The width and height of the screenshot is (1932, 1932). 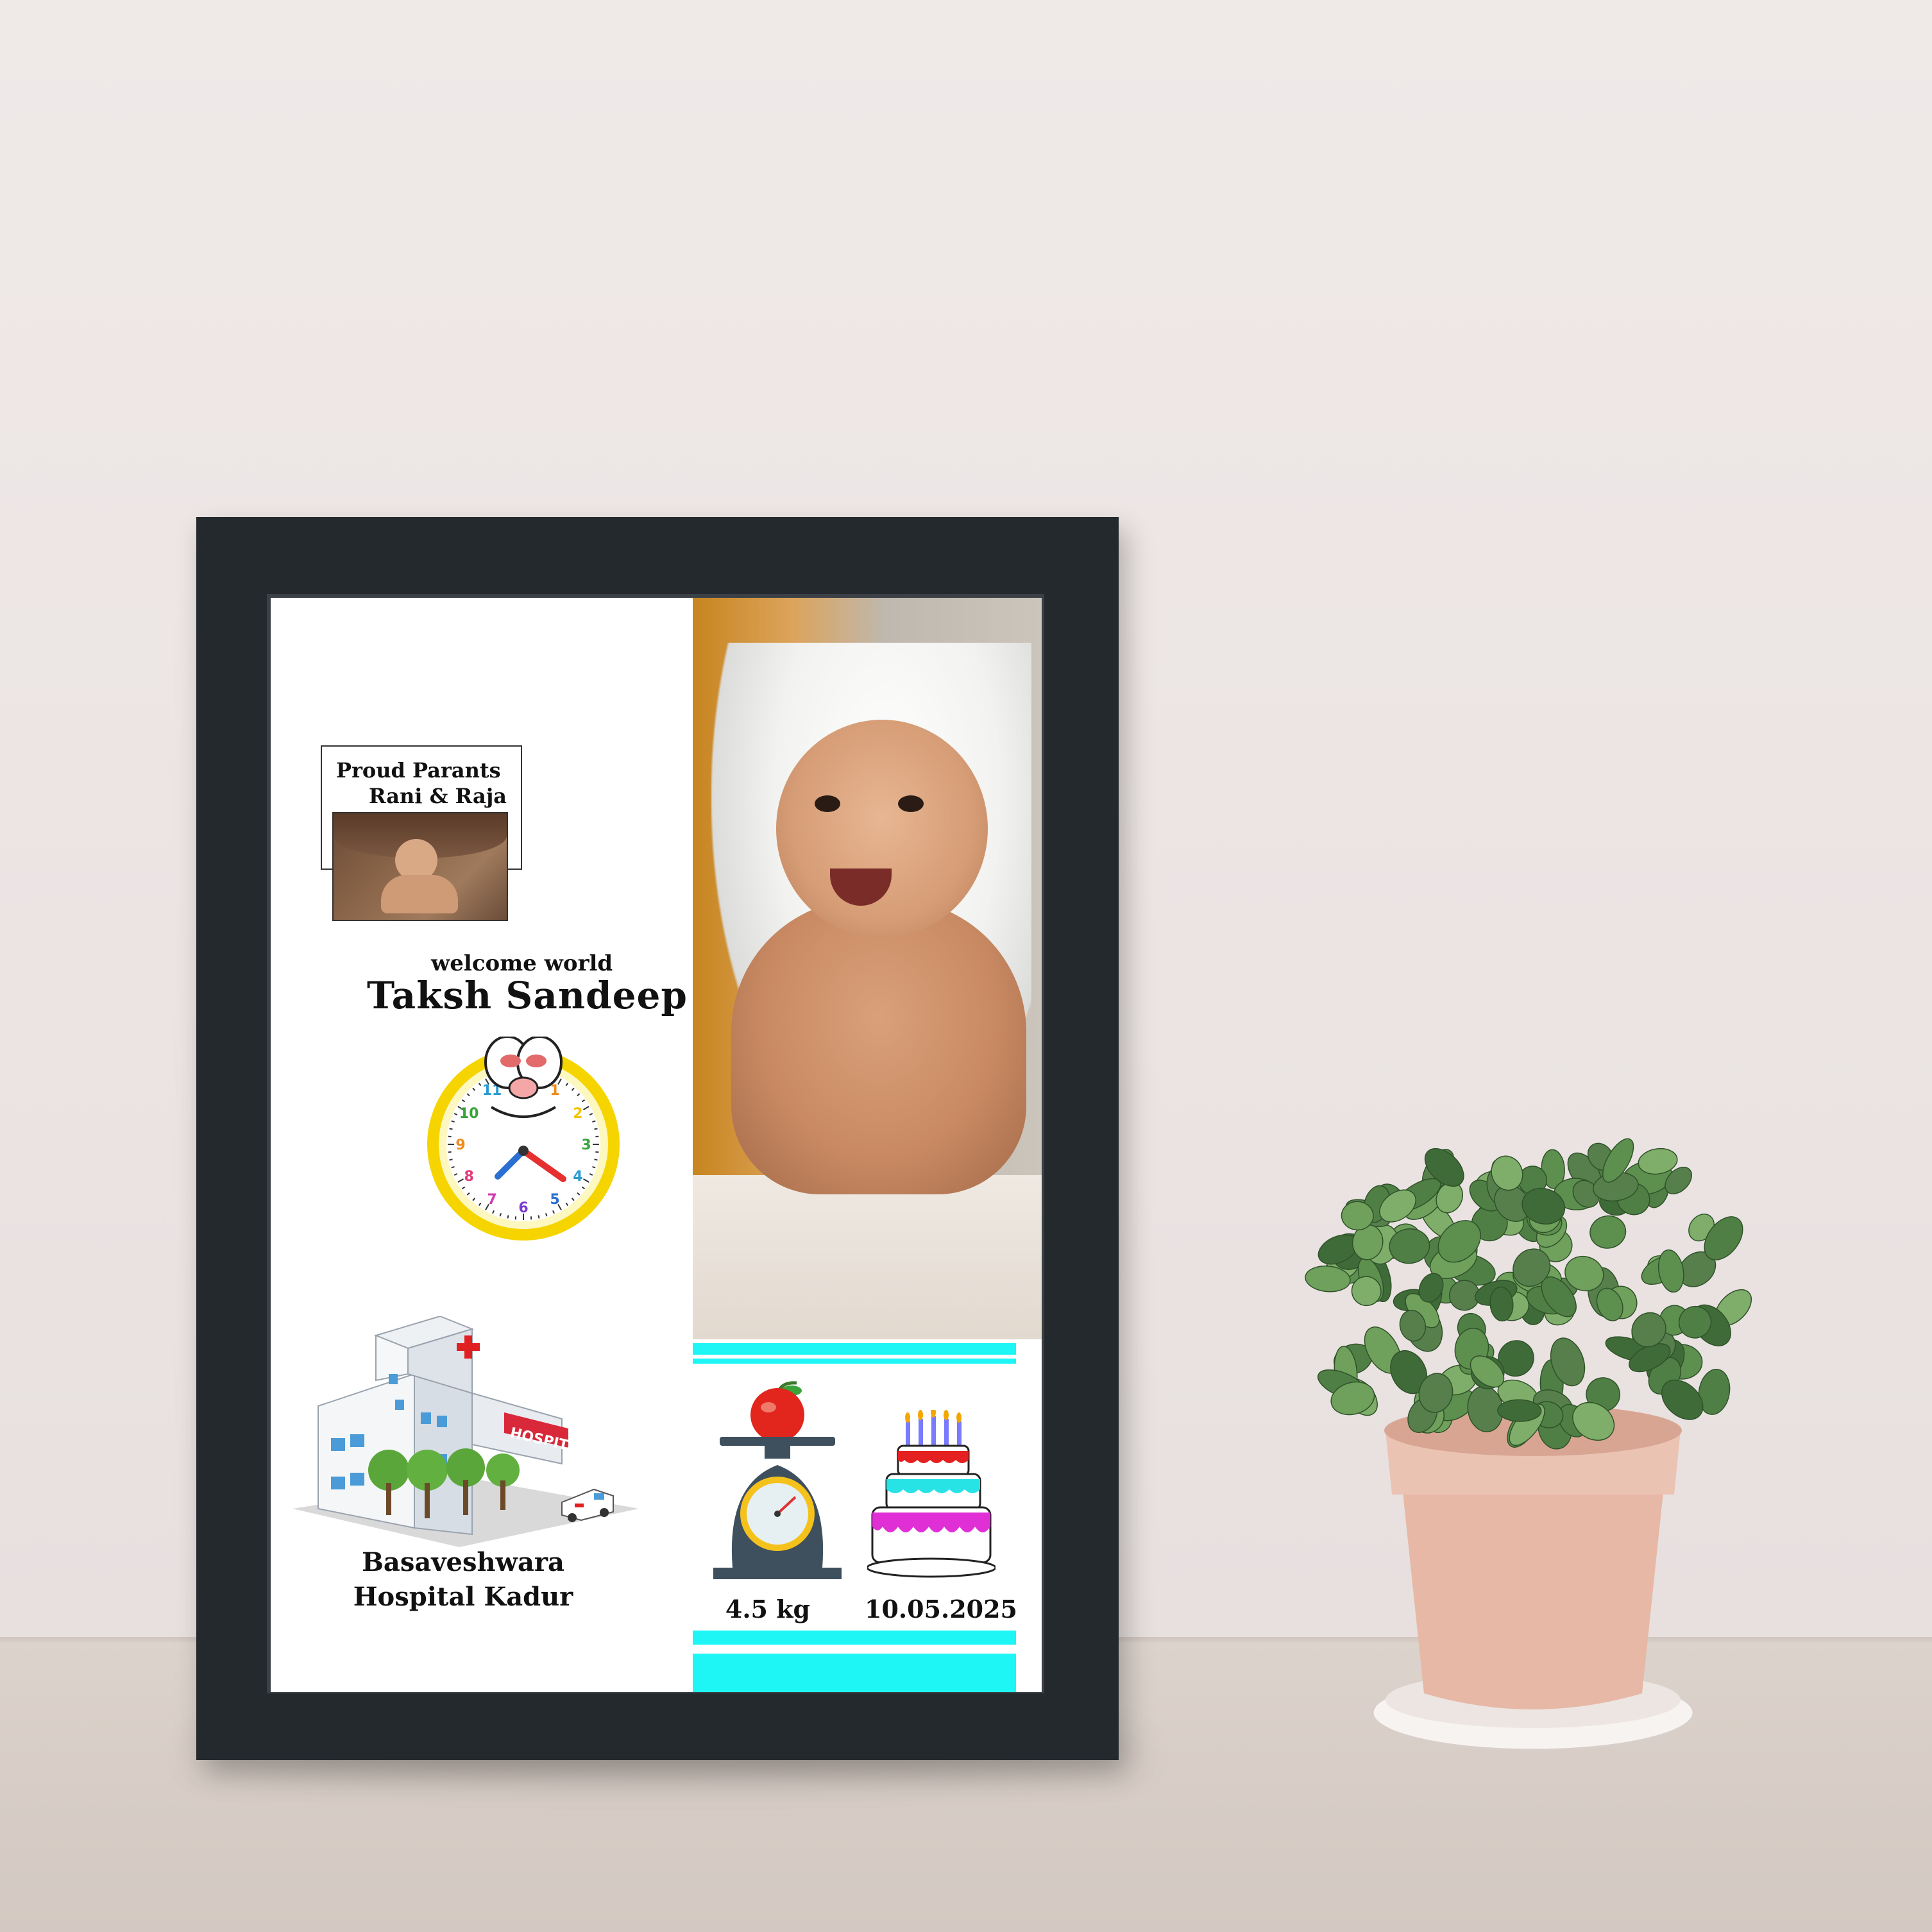 I want to click on clock-number: 9, so click(x=460, y=1145).